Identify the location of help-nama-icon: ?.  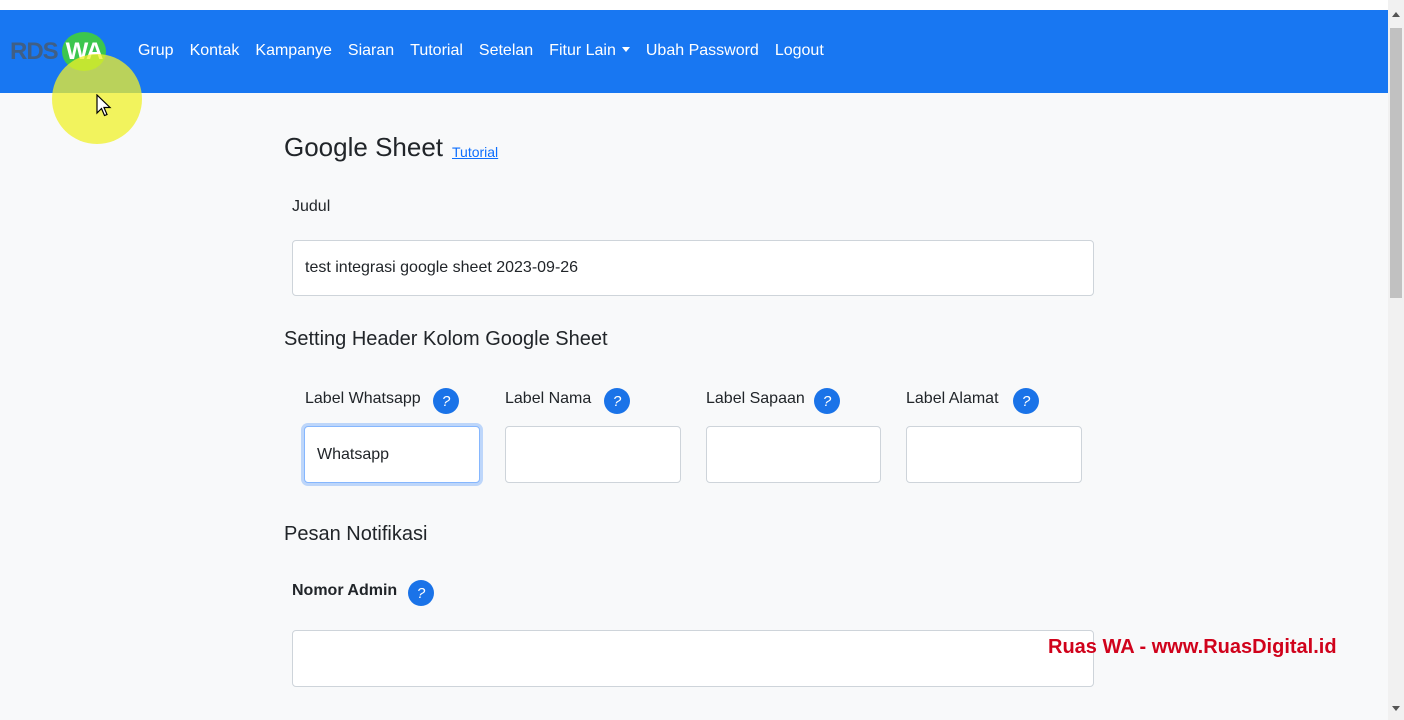
(617, 401).